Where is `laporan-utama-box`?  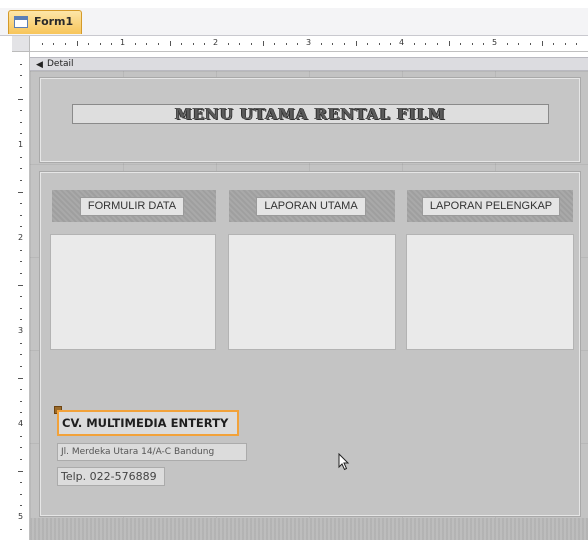
laporan-utama-box is located at coordinates (312, 292).